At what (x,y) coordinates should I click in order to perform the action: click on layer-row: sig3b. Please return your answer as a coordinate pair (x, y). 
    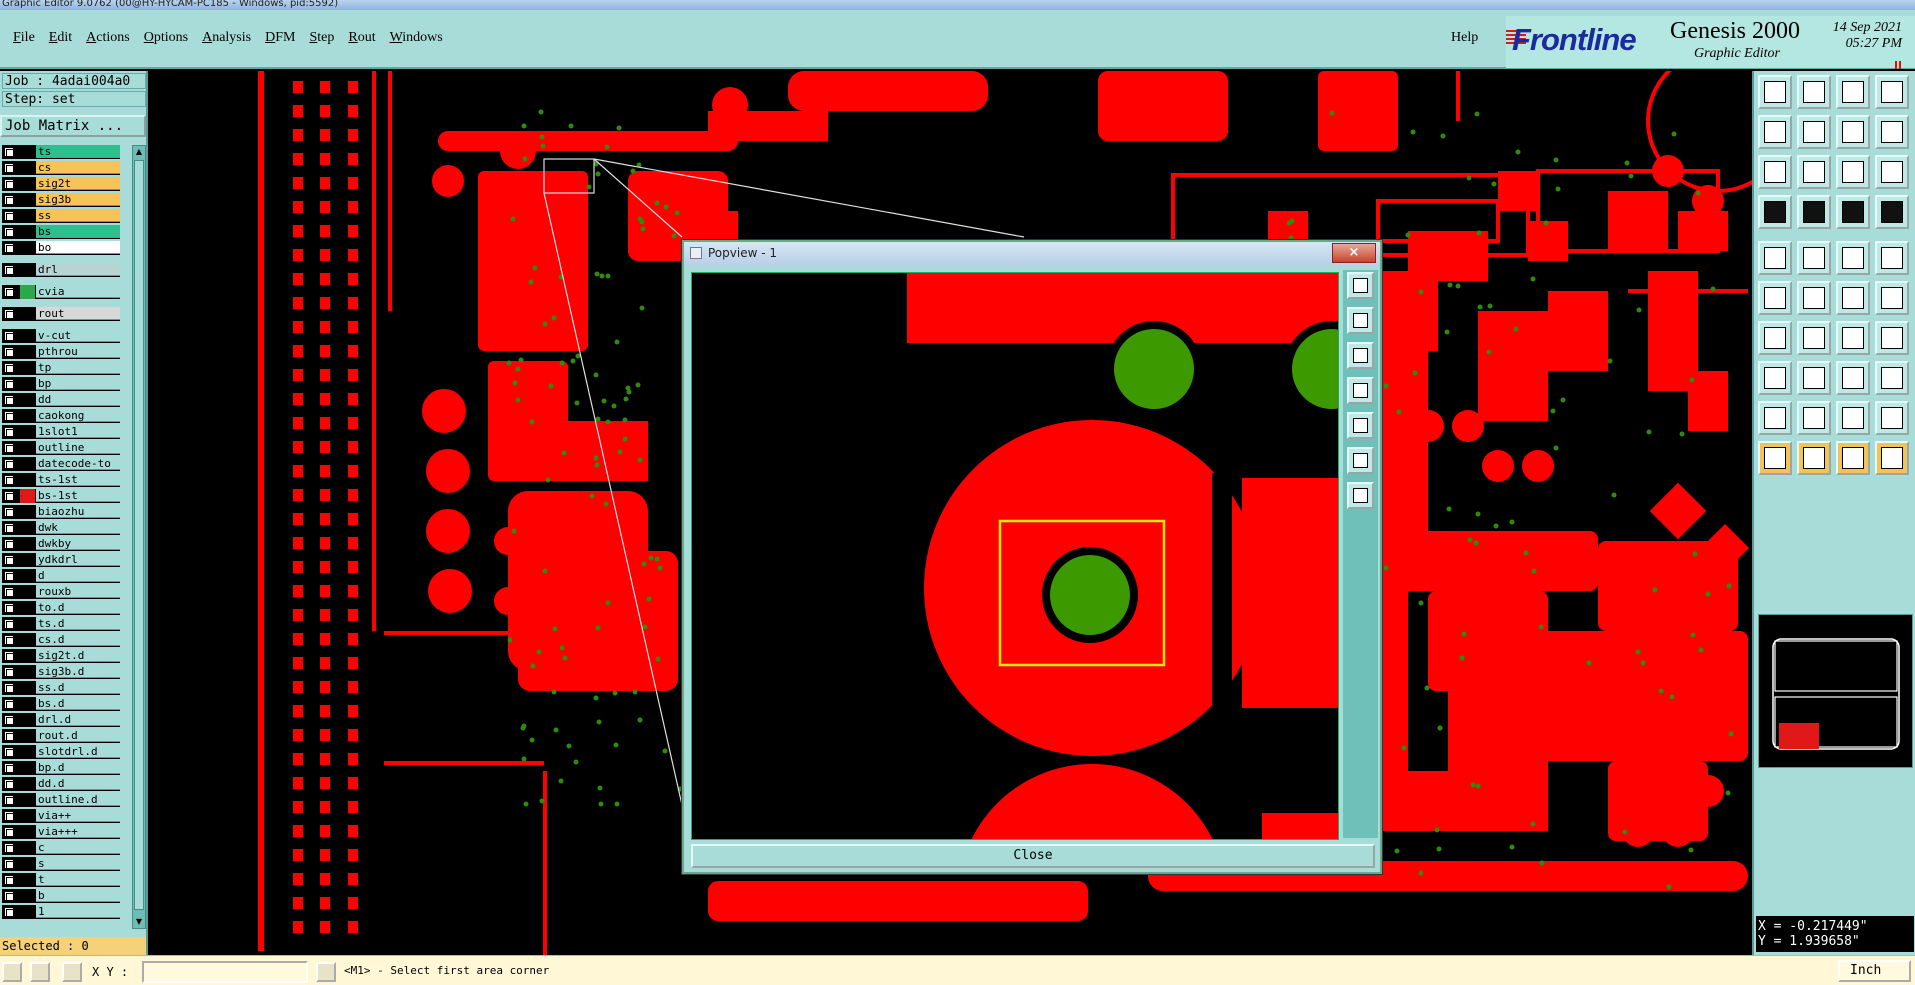
    Looking at the image, I should click on (61, 200).